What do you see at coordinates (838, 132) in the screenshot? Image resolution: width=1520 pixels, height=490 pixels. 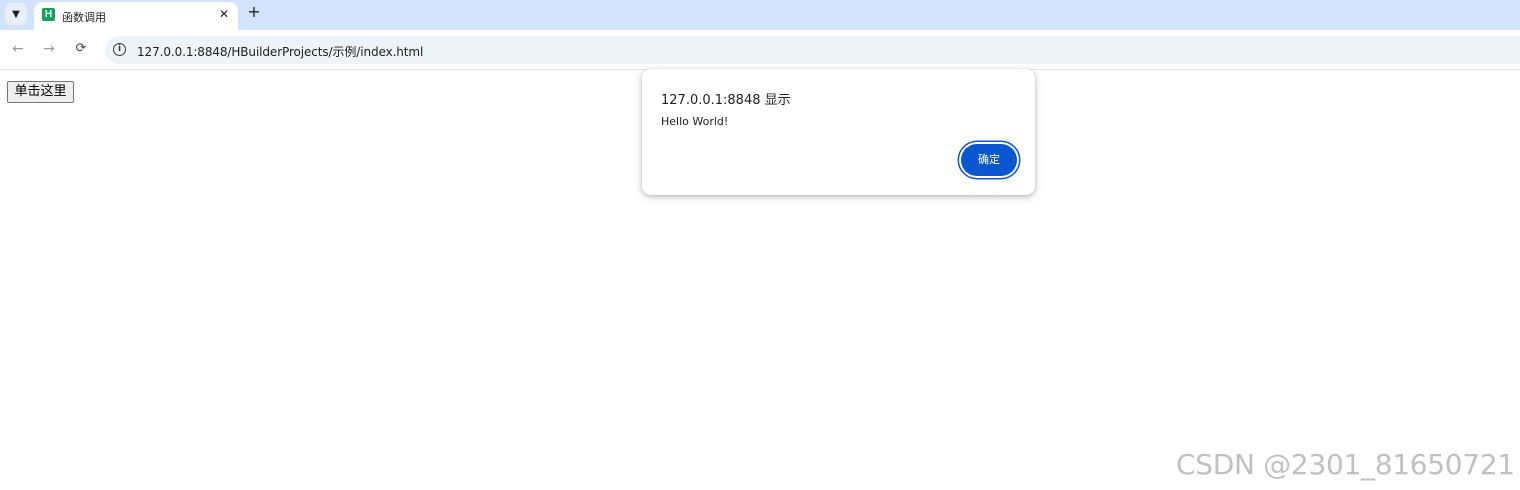 I see `alert-dialog: 127.0.0.1:8848 显示 Hello World! 确定` at bounding box center [838, 132].